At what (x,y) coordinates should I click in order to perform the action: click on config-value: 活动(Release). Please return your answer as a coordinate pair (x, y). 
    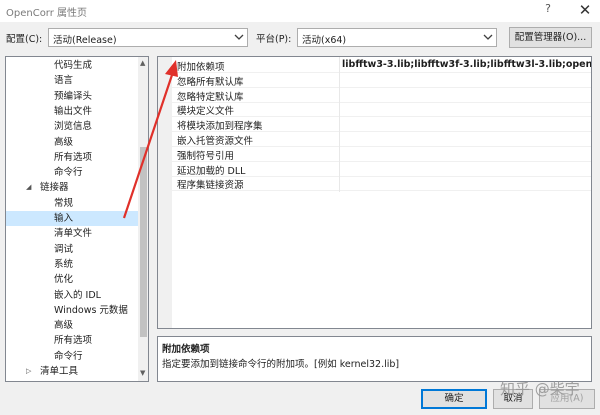
    Looking at the image, I should click on (85, 40).